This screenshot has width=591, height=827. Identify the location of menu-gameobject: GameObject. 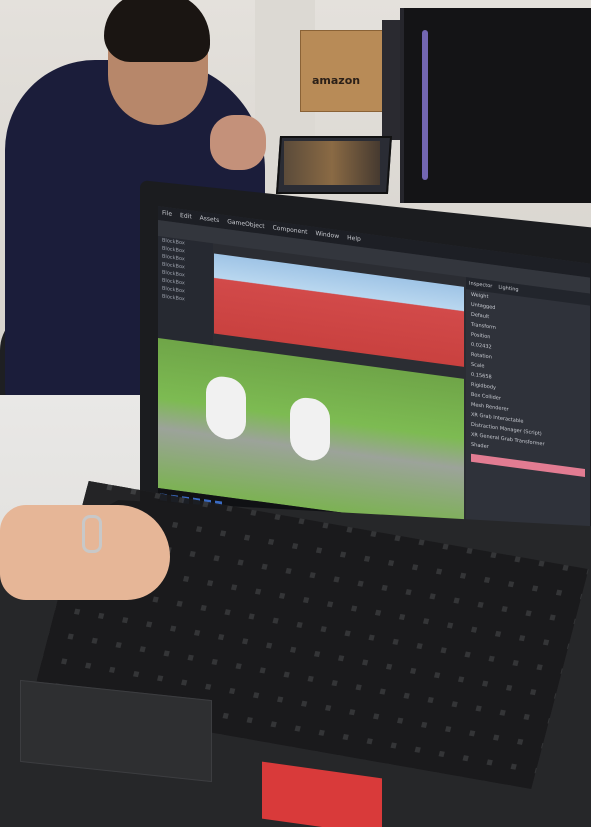
(245, 224).